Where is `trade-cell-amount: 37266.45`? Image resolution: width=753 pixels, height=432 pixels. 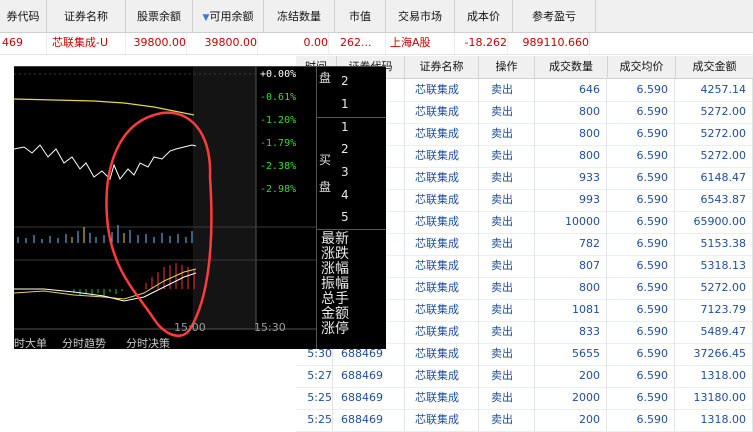
trade-cell-amount: 37266.45 is located at coordinates (714, 354).